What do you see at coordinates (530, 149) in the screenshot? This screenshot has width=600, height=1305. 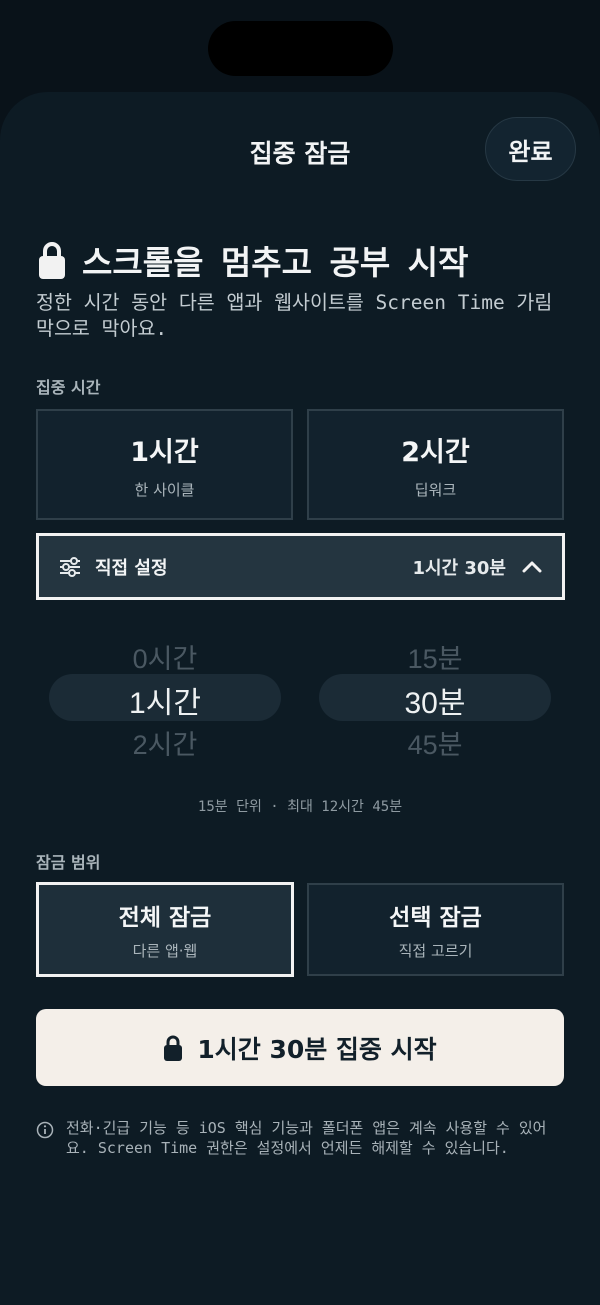 I see `done-button: 완료` at bounding box center [530, 149].